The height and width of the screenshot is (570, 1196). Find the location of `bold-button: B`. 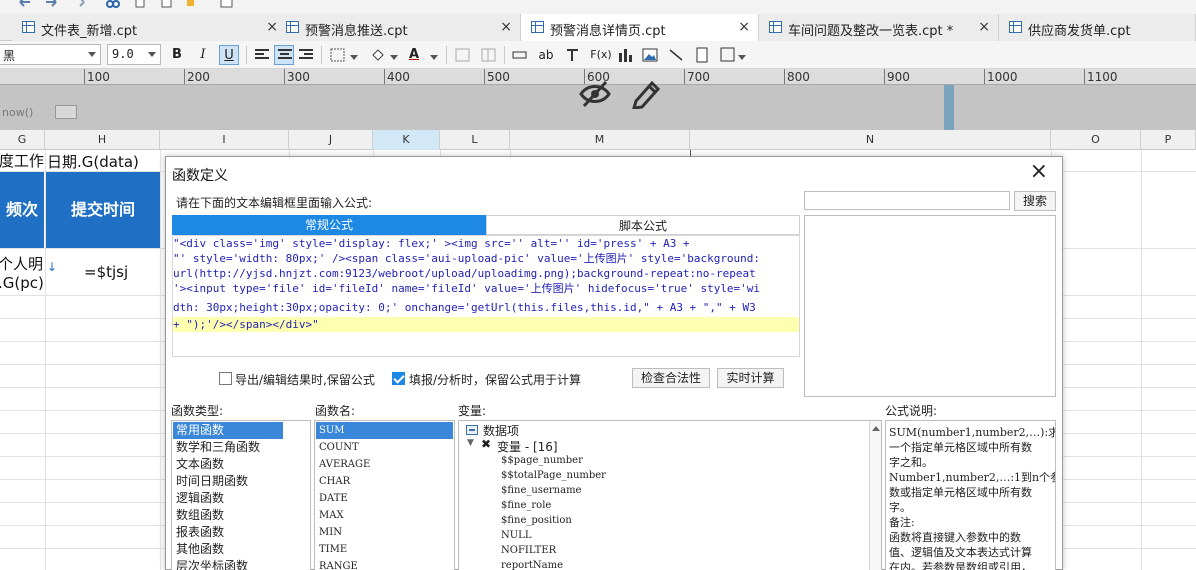

bold-button: B is located at coordinates (177, 55).